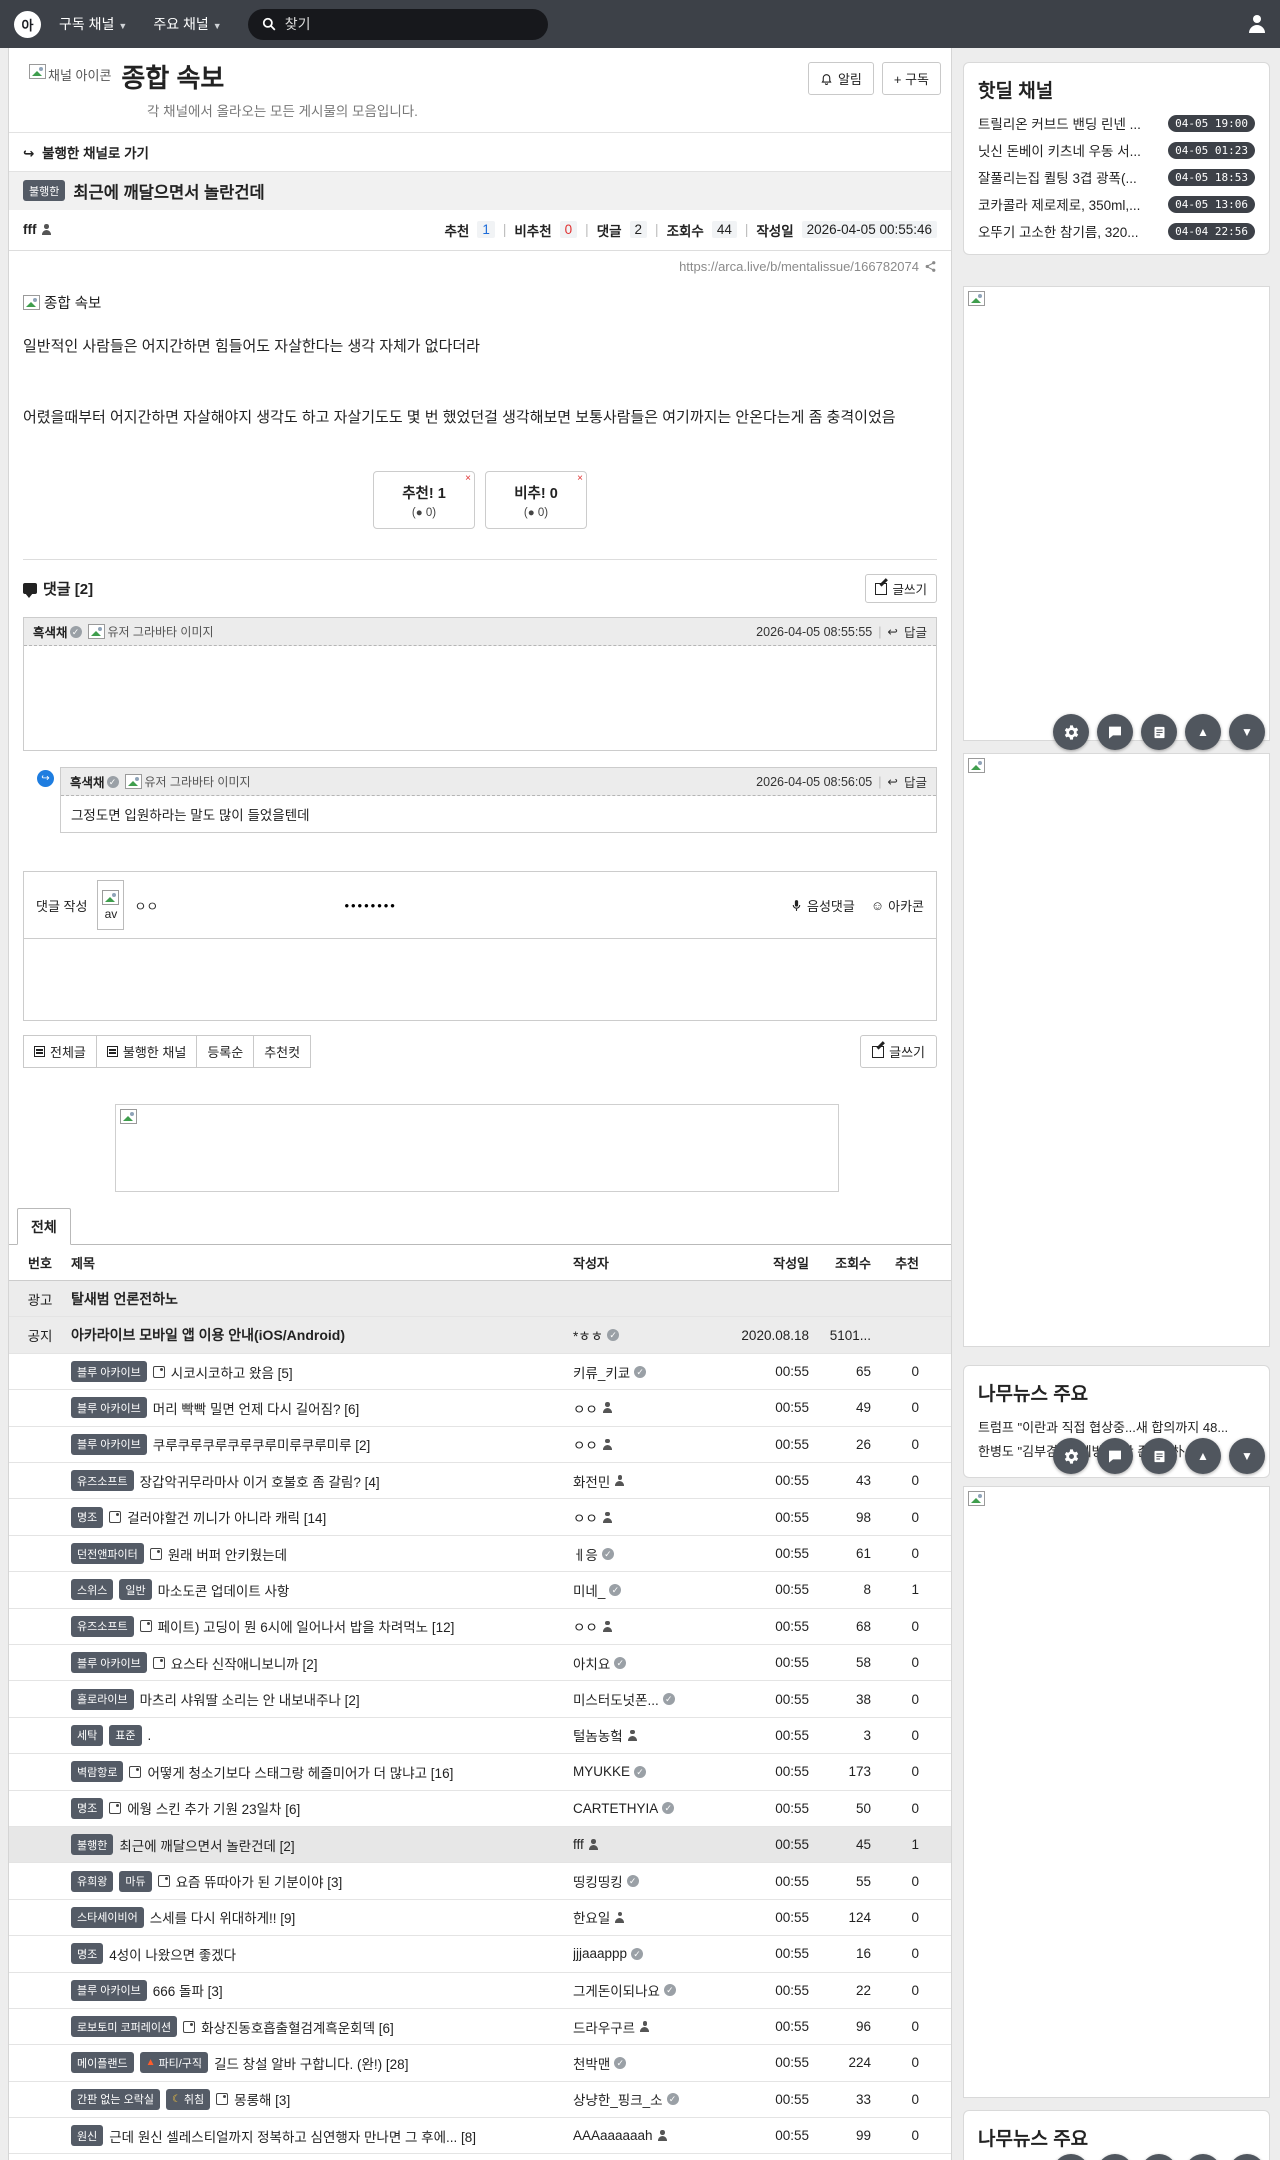 This screenshot has height=2160, width=1280. I want to click on channel-badge: 일반, so click(135, 1590).